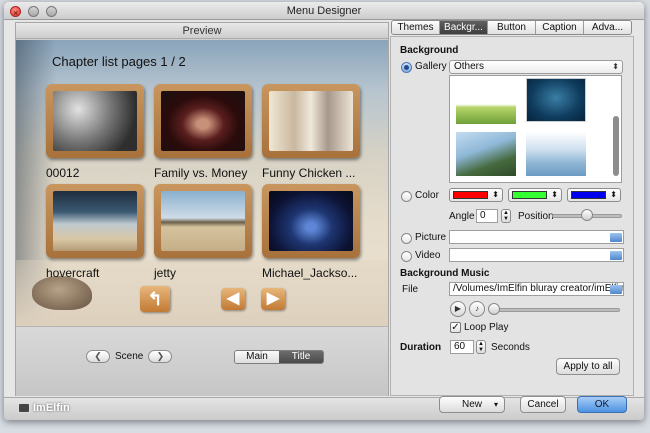 Image resolution: width=650 pixels, height=433 pixels. Describe the element at coordinates (469, 66) in the screenshot. I see `gallery-category-value: Others` at that location.